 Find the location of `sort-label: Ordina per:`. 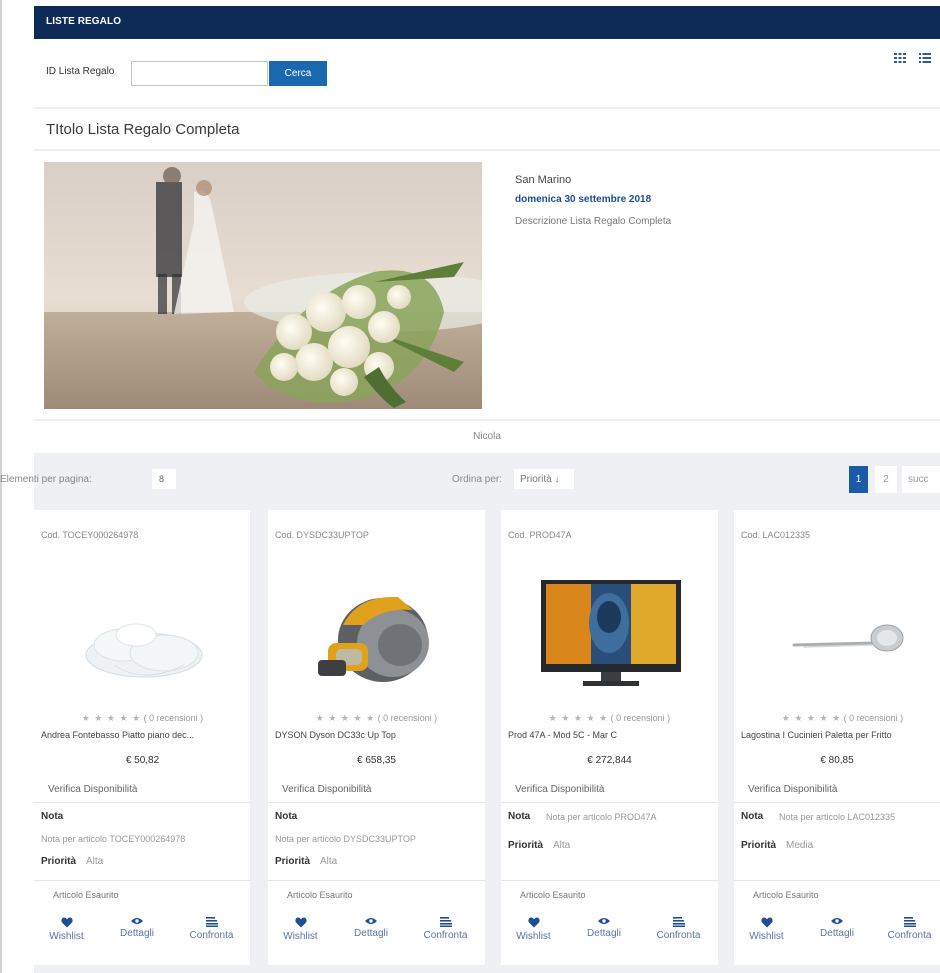

sort-label: Ordina per: is located at coordinates (477, 479).